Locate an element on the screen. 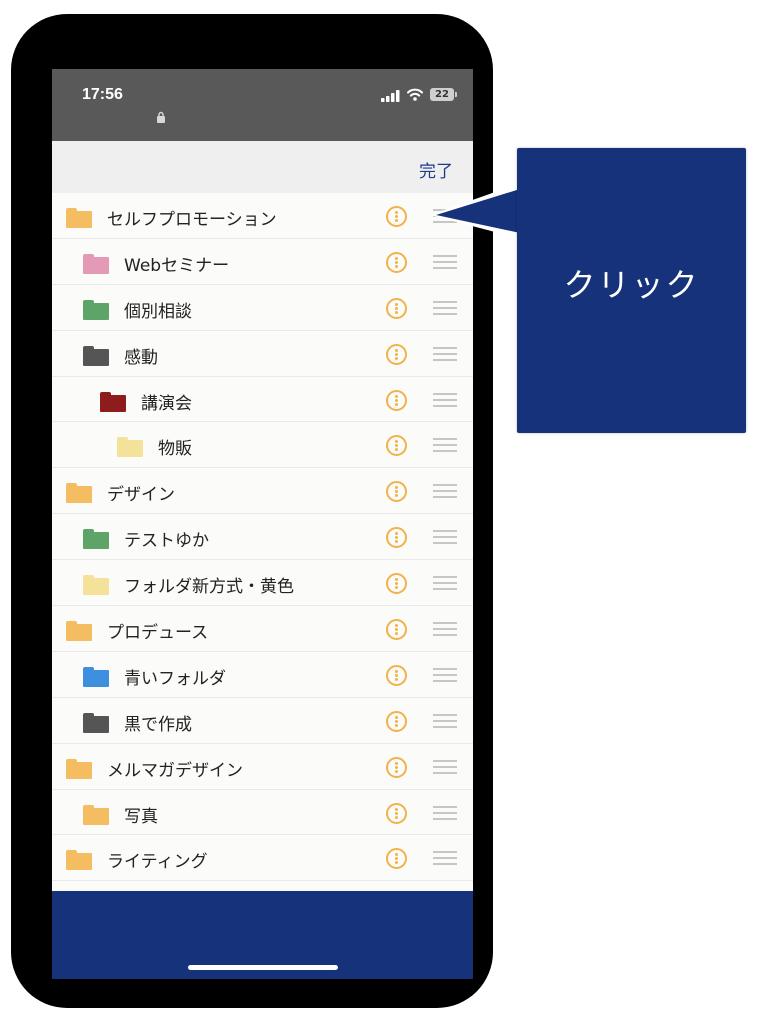 The height and width of the screenshot is (1024, 765). folder-row: セルフプロモーション is located at coordinates (262, 216).